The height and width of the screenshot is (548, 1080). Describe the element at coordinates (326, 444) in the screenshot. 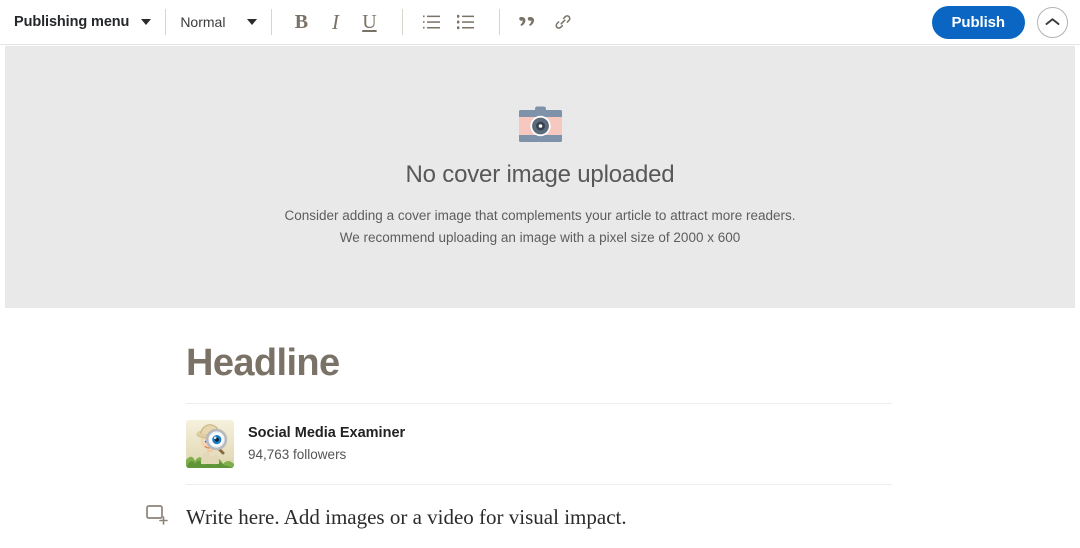

I see `author-meta: Social Media Examiner 94,763 followers` at that location.